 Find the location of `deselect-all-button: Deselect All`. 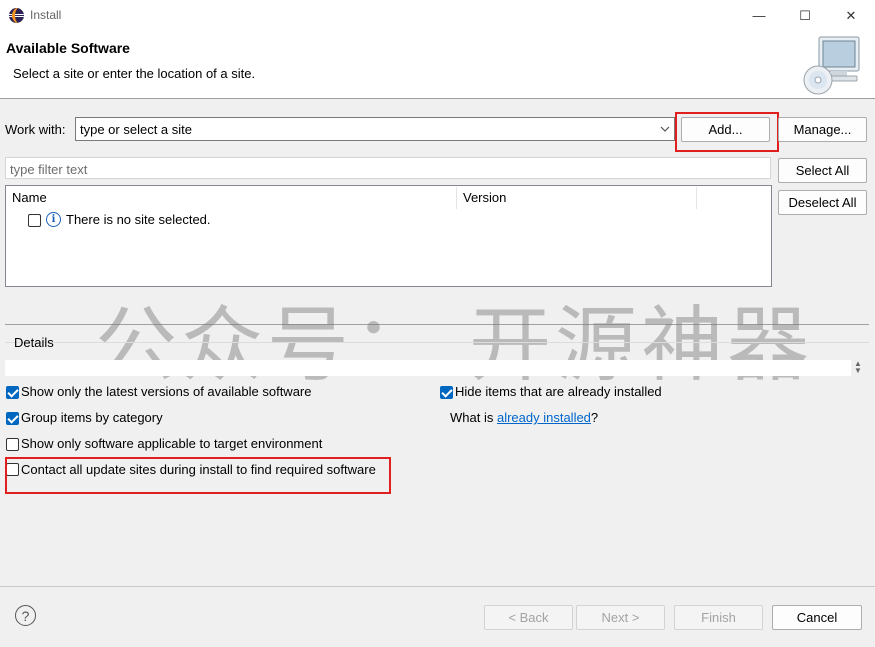

deselect-all-button: Deselect All is located at coordinates (822, 202).